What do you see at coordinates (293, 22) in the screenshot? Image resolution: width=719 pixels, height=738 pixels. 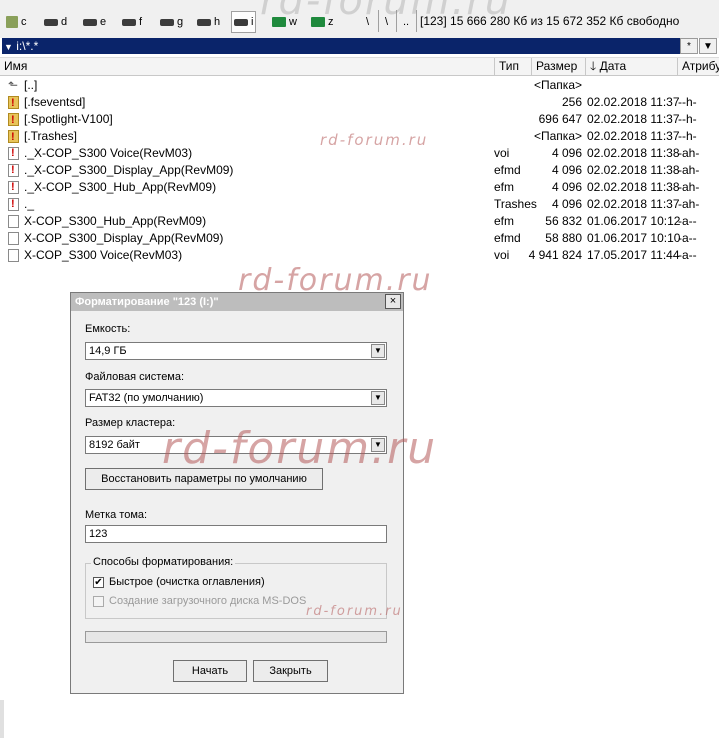 I see `drive-letter: w` at bounding box center [293, 22].